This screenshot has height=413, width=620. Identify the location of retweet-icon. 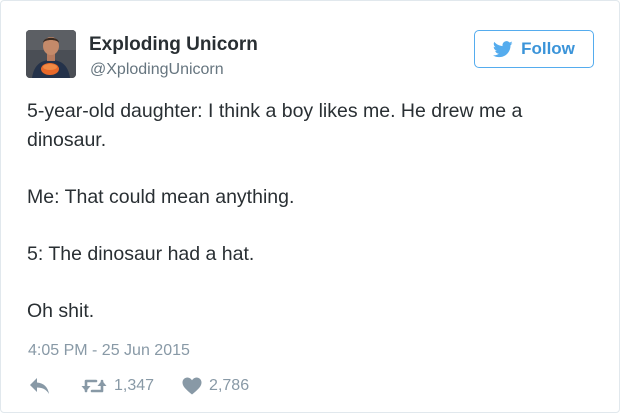
(94, 386).